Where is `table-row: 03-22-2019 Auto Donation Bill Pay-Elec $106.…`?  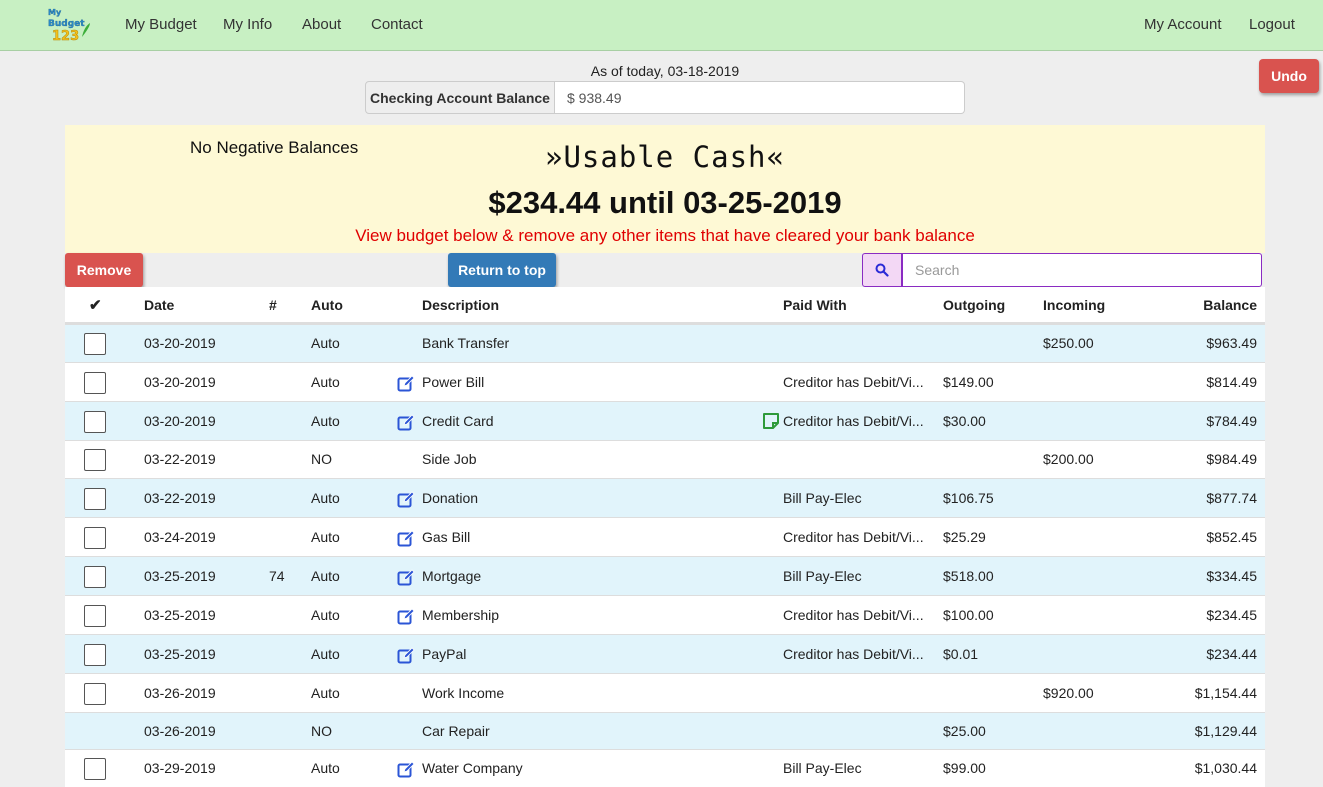 table-row: 03-22-2019 Auto Donation Bill Pay-Elec $106.… is located at coordinates (665, 497).